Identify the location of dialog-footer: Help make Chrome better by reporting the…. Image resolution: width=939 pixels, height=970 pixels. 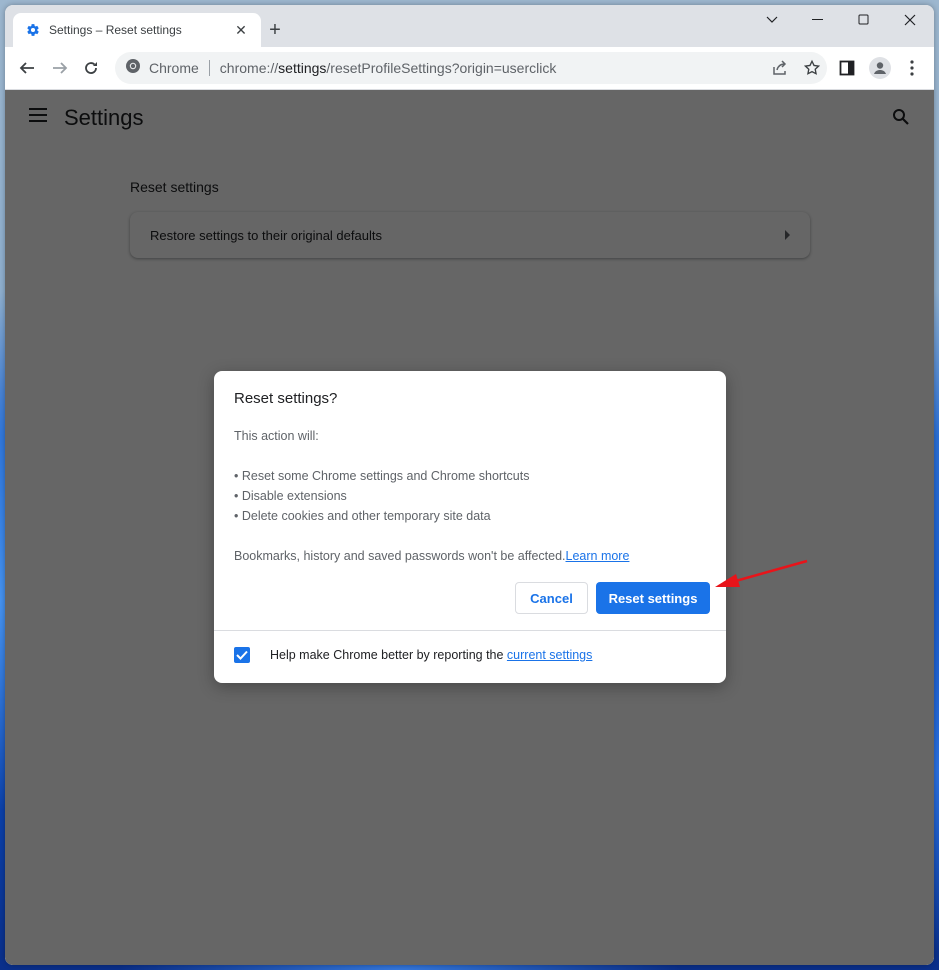
(413, 655).